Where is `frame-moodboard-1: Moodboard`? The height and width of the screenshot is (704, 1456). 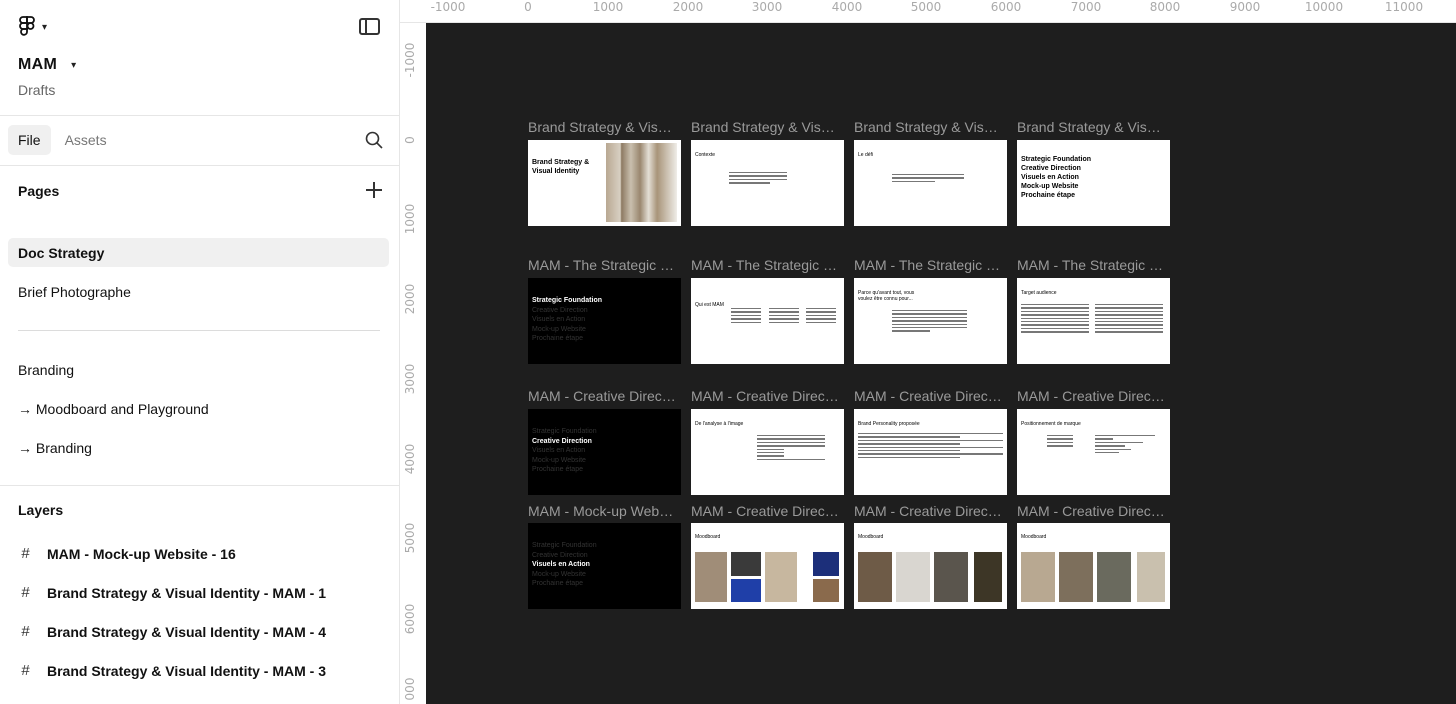
frame-moodboard-1: Moodboard is located at coordinates (767, 566).